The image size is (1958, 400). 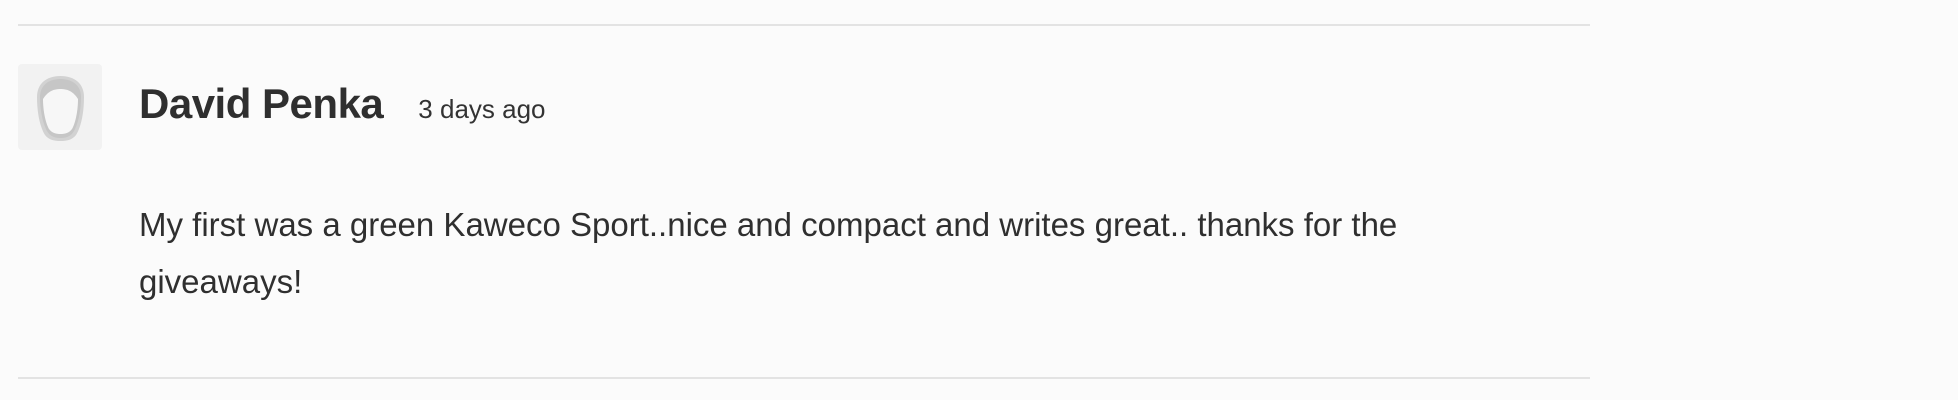 I want to click on comment-author: David Penka, so click(x=261, y=104).